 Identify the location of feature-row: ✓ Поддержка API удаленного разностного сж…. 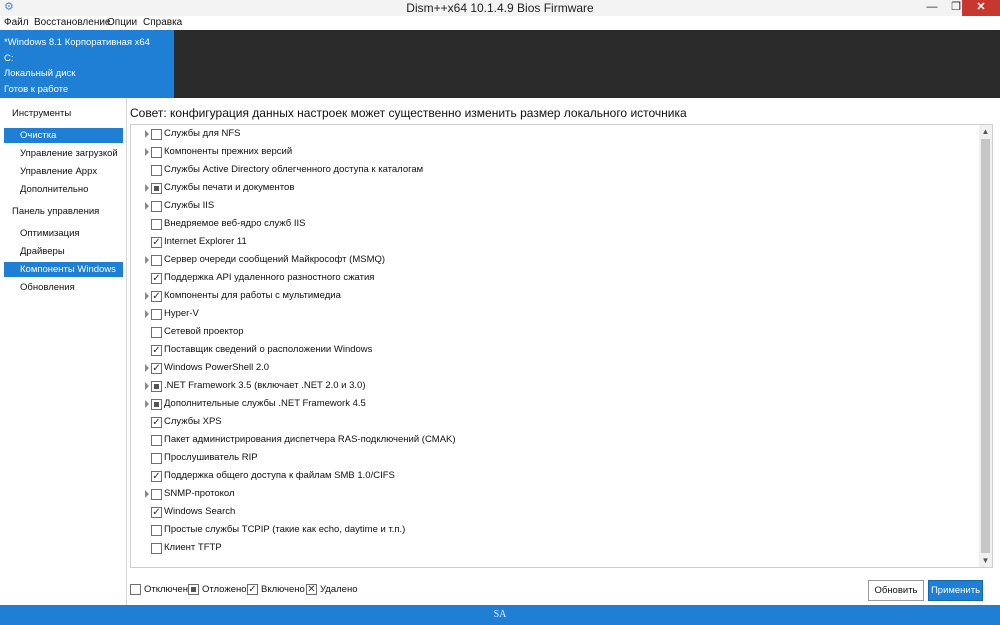
(553, 279).